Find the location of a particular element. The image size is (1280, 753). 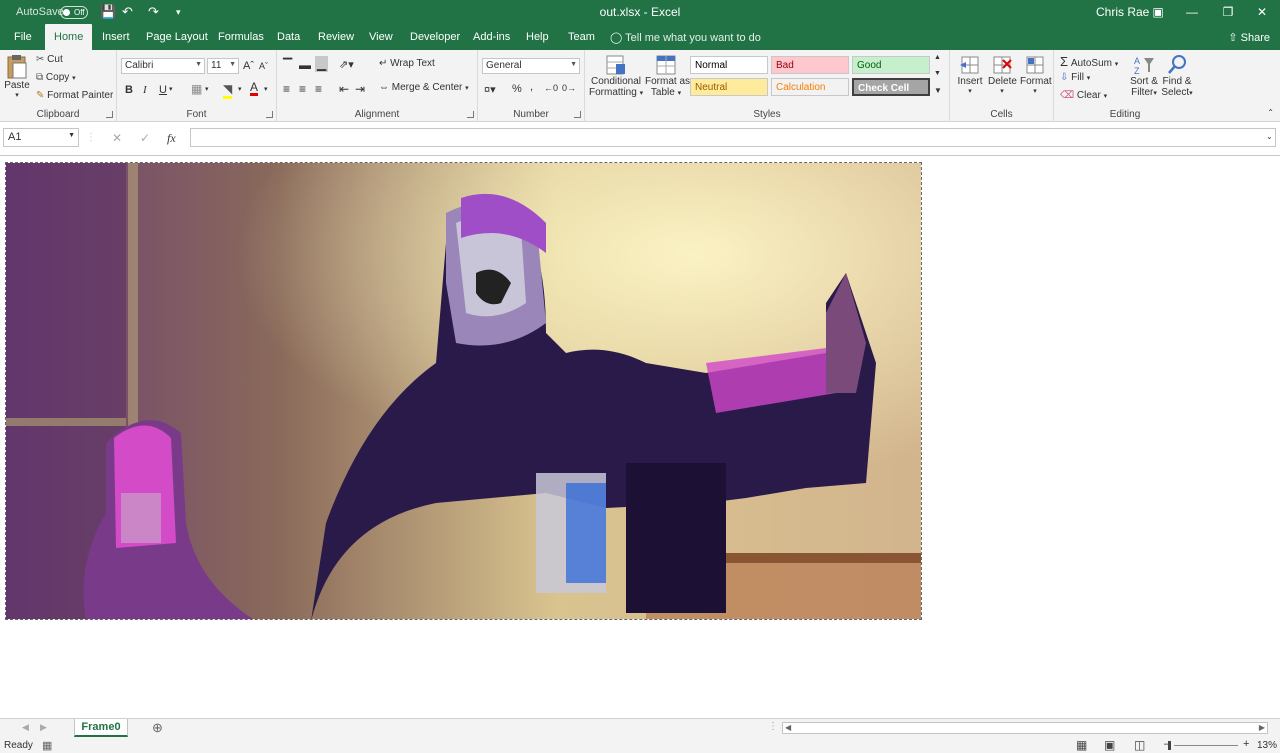

macro-record-icon: ▦ is located at coordinates (47, 745).